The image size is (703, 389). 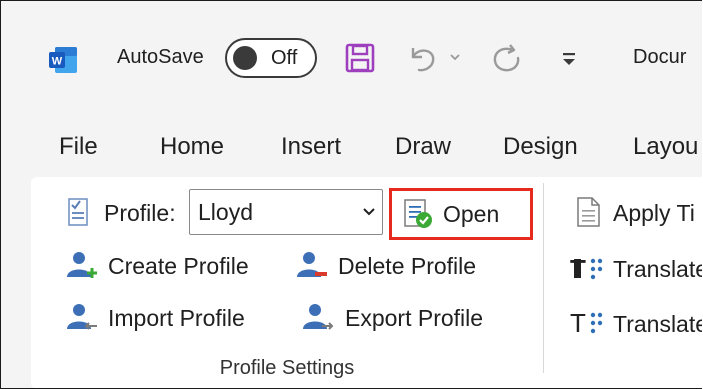 I want to click on translate-label-1: Translate, so click(x=657, y=269).